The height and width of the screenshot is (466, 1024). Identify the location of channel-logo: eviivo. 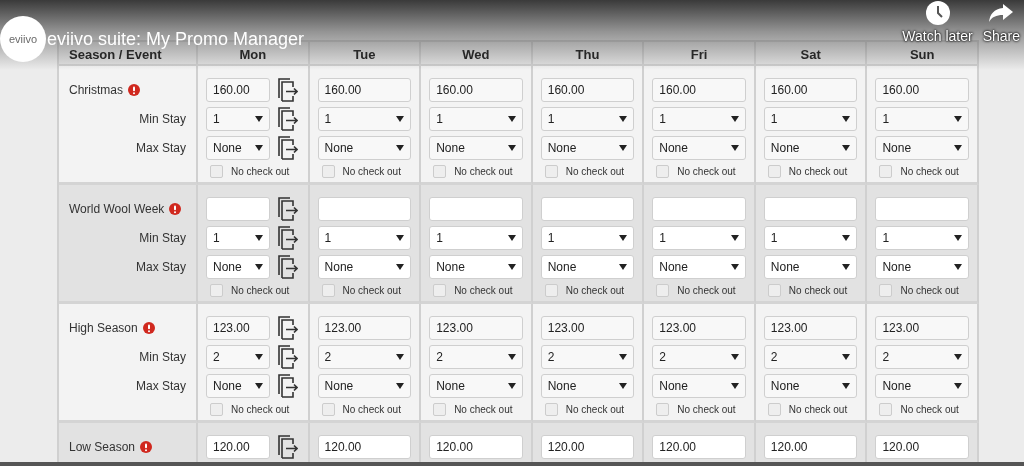
(23, 39).